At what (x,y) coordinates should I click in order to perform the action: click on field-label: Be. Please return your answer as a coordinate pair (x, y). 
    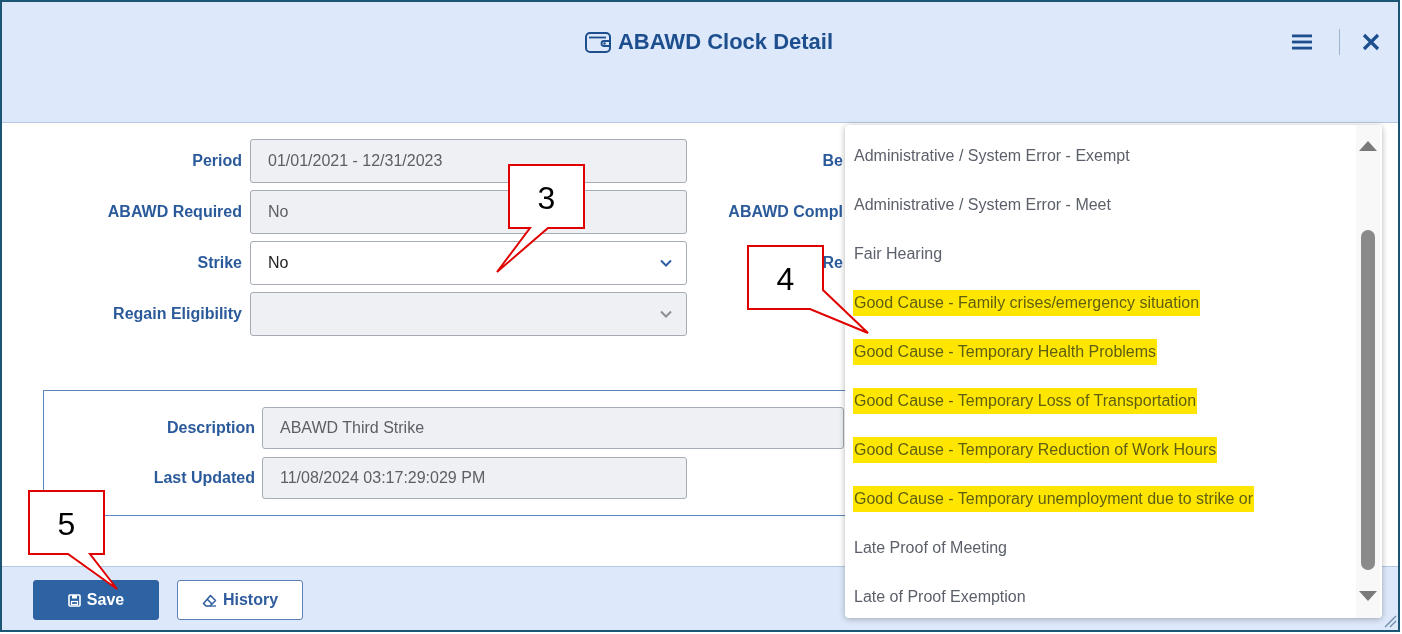
    Looking at the image, I should click on (832, 161).